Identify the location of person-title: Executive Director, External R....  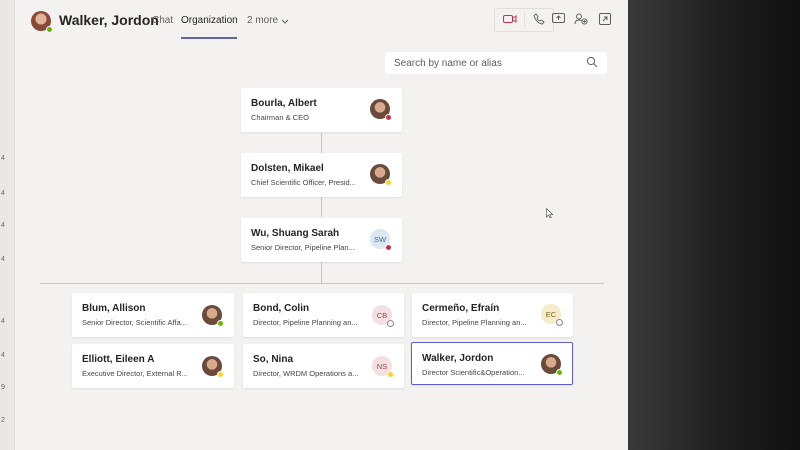
(135, 373).